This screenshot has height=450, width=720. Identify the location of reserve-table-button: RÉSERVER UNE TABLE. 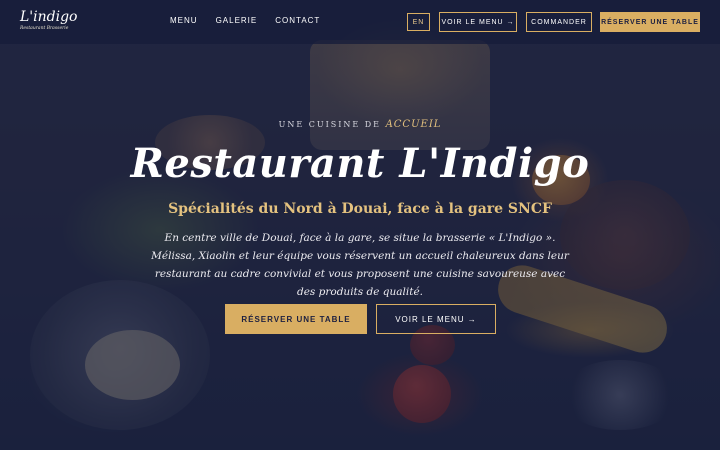
(650, 22).